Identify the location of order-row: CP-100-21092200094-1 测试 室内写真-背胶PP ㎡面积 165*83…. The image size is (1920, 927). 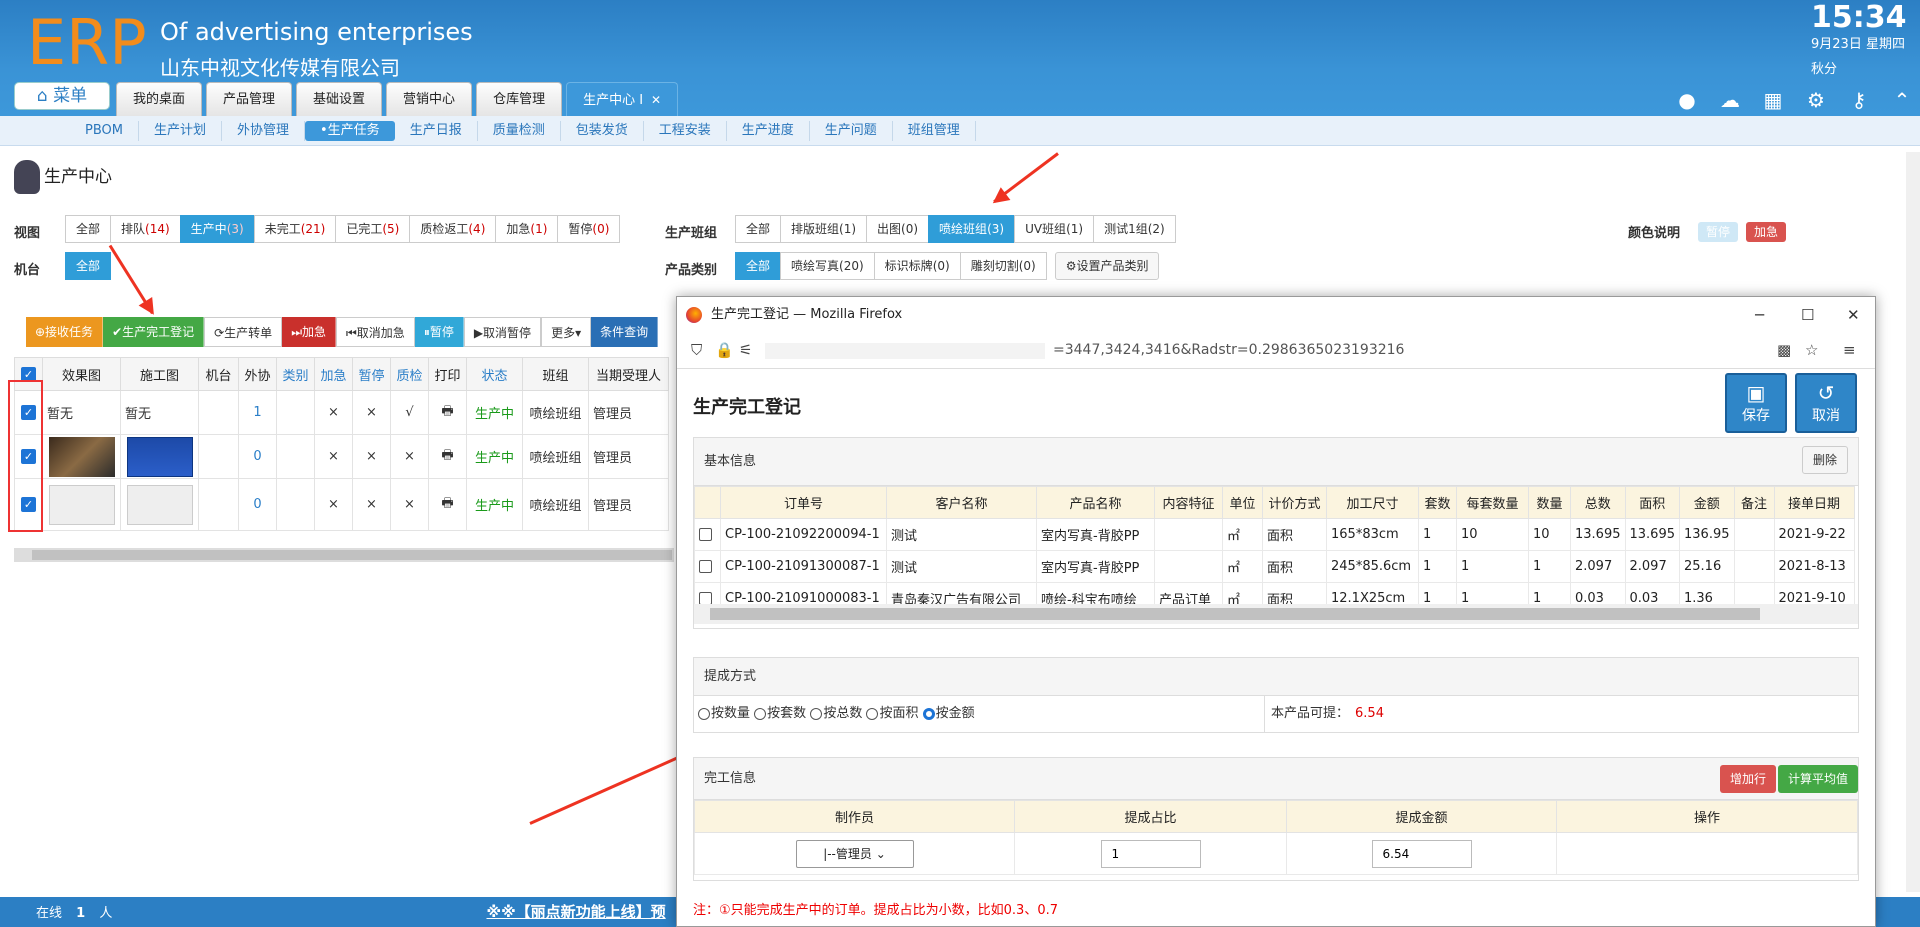
(1274, 534).